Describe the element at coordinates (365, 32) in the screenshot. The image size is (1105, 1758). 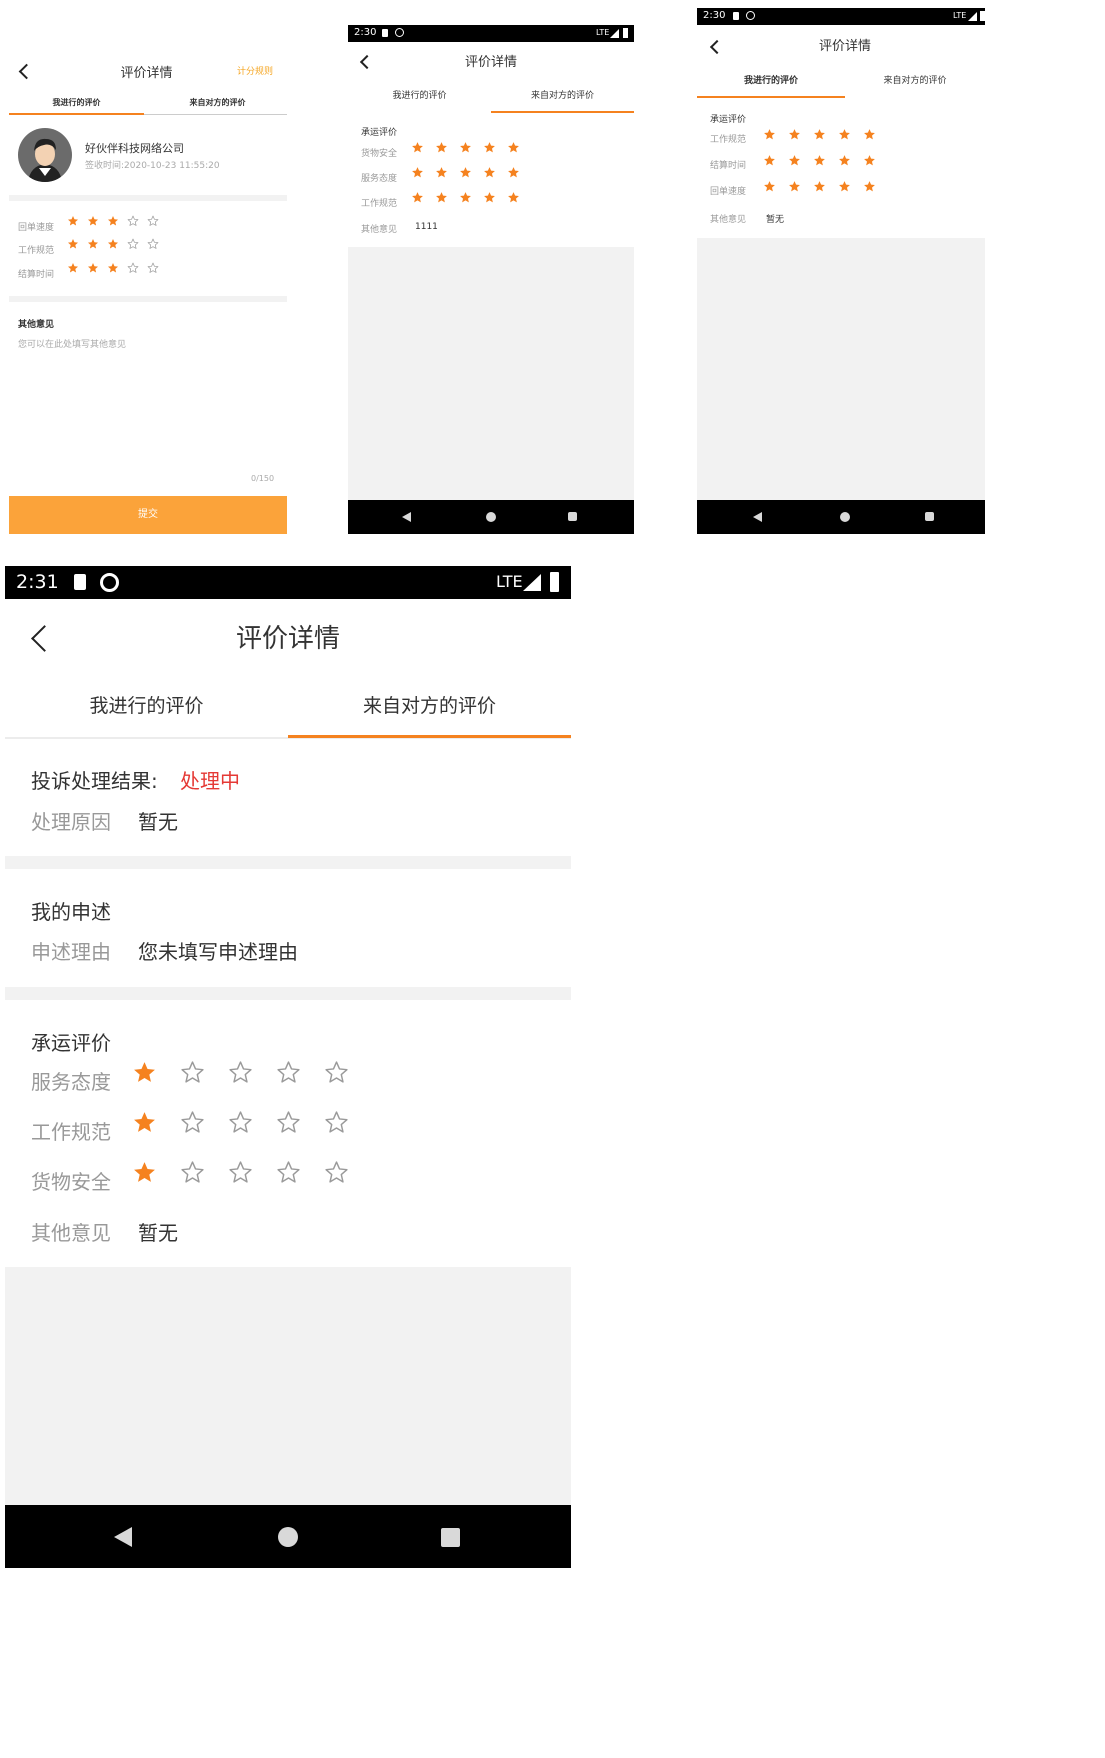
I see `status-time: 2:30` at that location.